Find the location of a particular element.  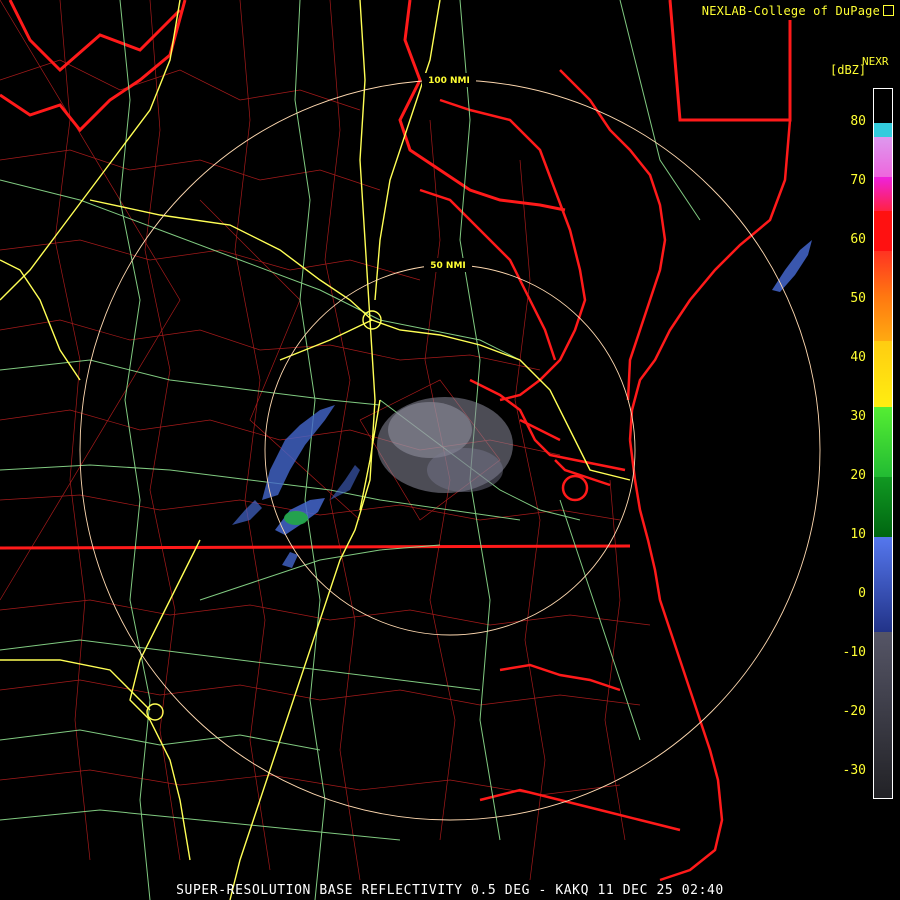

tick-label: 30 is located at coordinates (858, 416).